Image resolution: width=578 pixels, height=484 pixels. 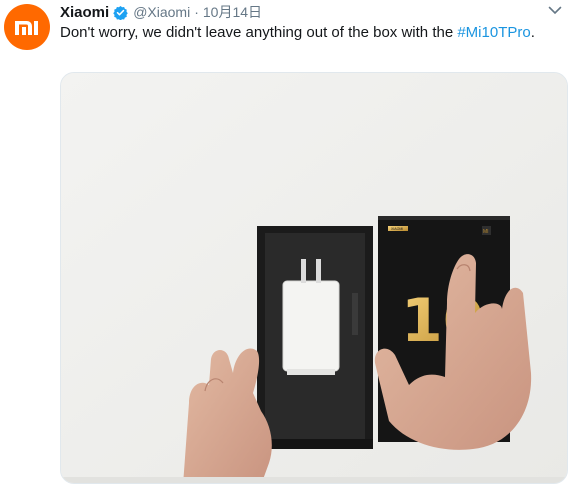 I want to click on chevron-down-icon, so click(x=555, y=10).